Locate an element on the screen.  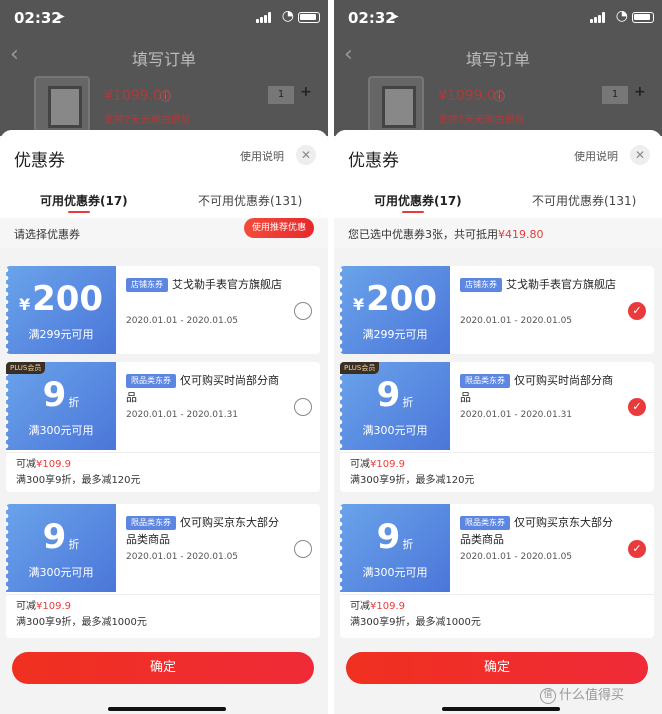
discount-rule: 满300享9折，最多减1000元 is located at coordinates (81, 622).